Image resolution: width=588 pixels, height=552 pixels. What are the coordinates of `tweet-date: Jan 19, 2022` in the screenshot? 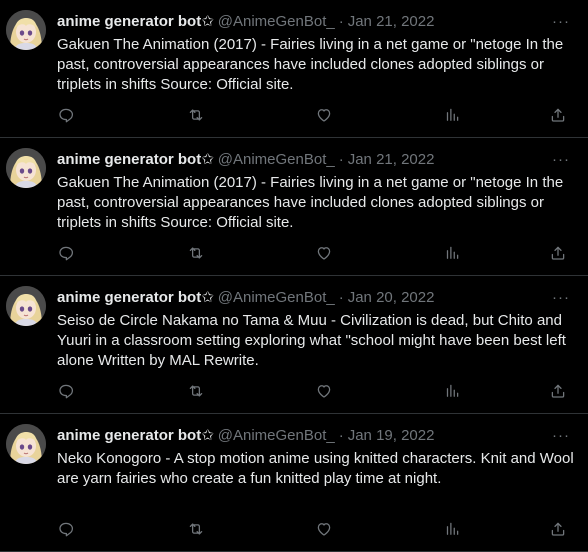 It's located at (391, 436).